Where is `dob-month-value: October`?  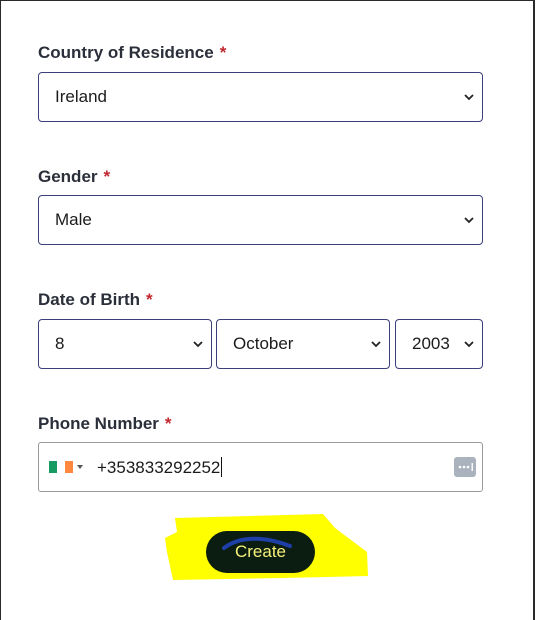
dob-month-value: October is located at coordinates (263, 343).